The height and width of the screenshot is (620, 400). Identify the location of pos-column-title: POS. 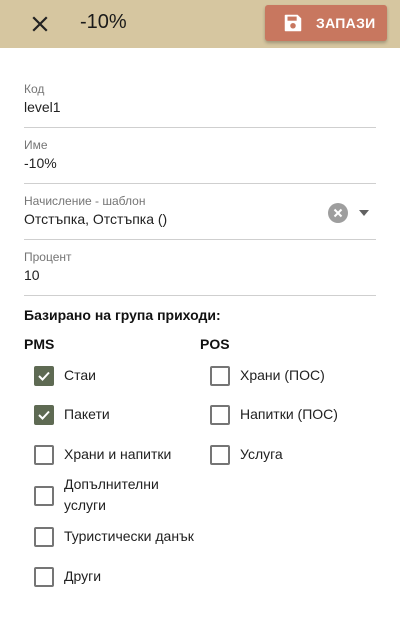
(215, 344).